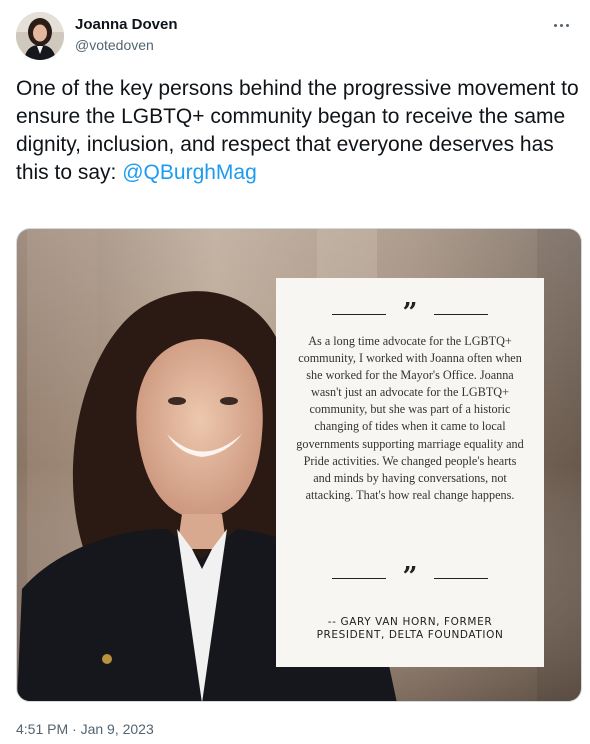 The height and width of the screenshot is (744, 590). I want to click on author-info: Joanna Doven @votedoven, so click(126, 35).